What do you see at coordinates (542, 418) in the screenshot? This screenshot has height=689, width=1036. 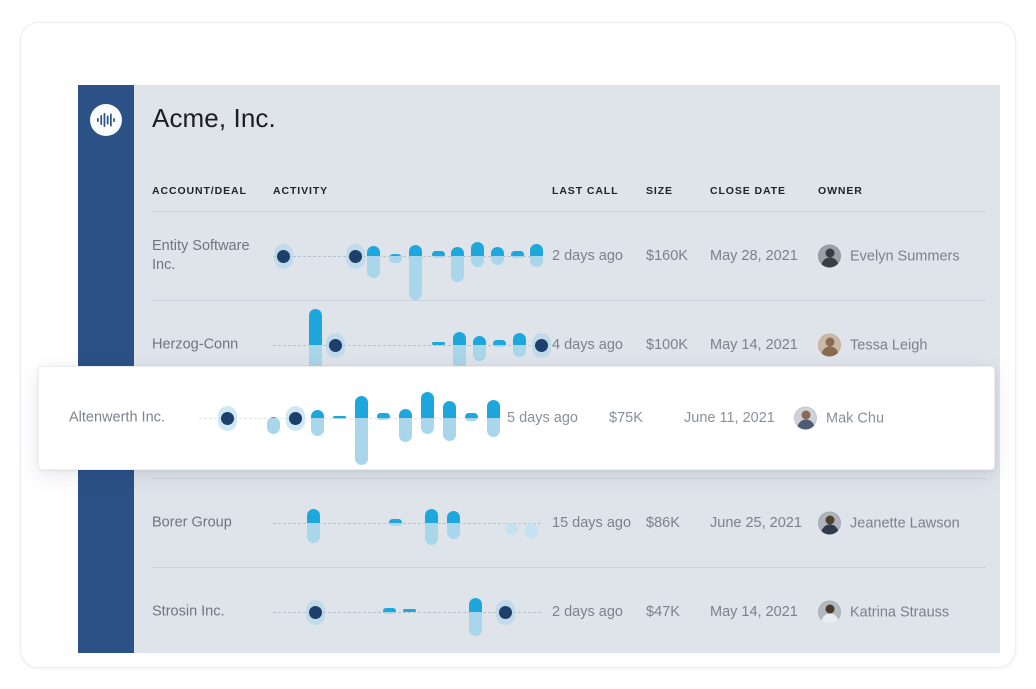 I see `cell-last-call: 5 days ago` at bounding box center [542, 418].